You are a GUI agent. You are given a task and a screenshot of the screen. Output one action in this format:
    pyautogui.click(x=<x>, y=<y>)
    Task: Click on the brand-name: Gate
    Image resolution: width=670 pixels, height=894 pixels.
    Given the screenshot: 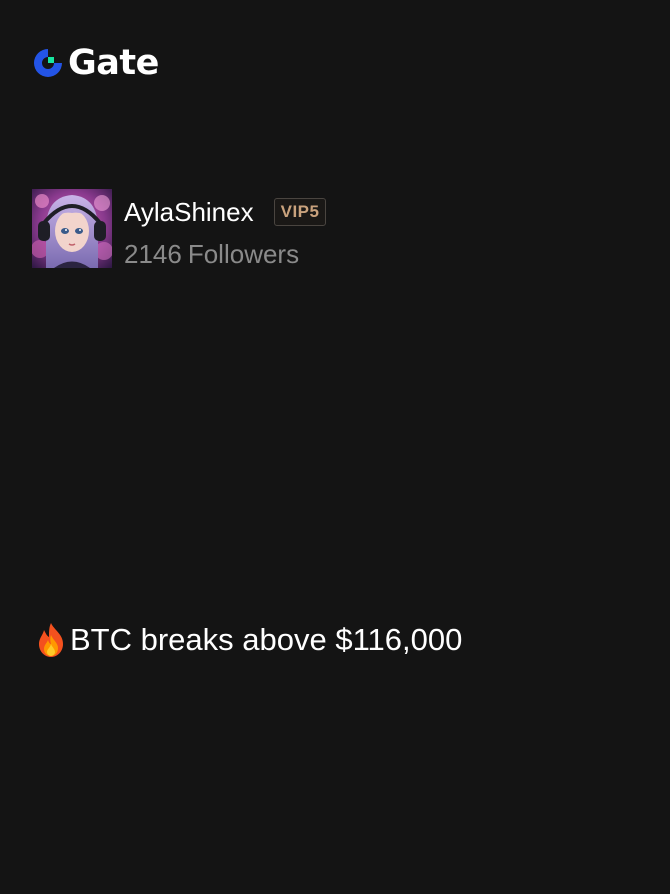 What is the action you would take?
    pyautogui.click(x=113, y=63)
    